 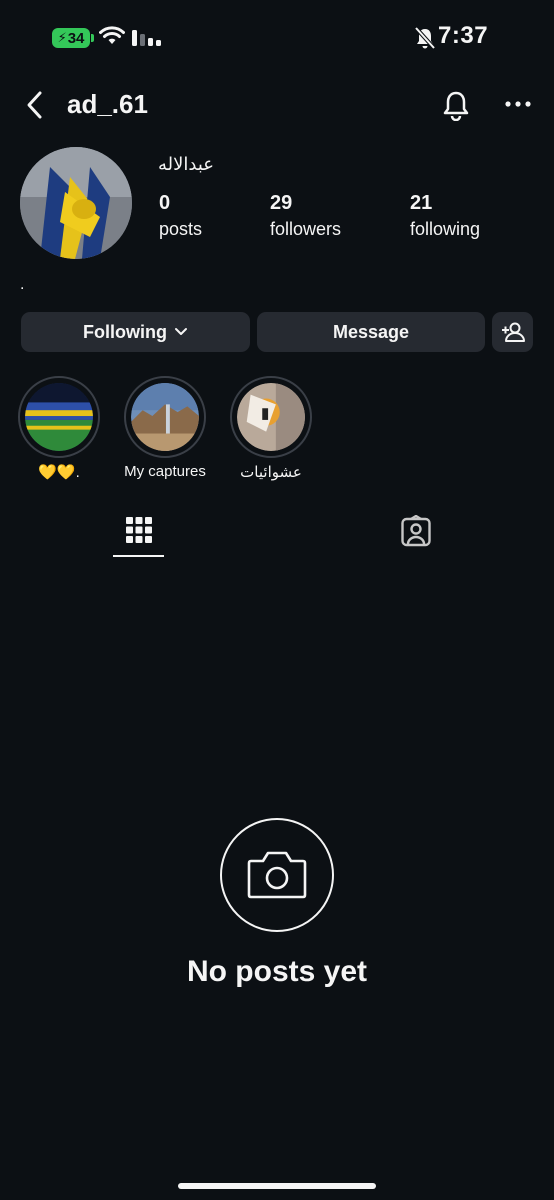 I want to click on home-indicator, so click(x=277, y=1186).